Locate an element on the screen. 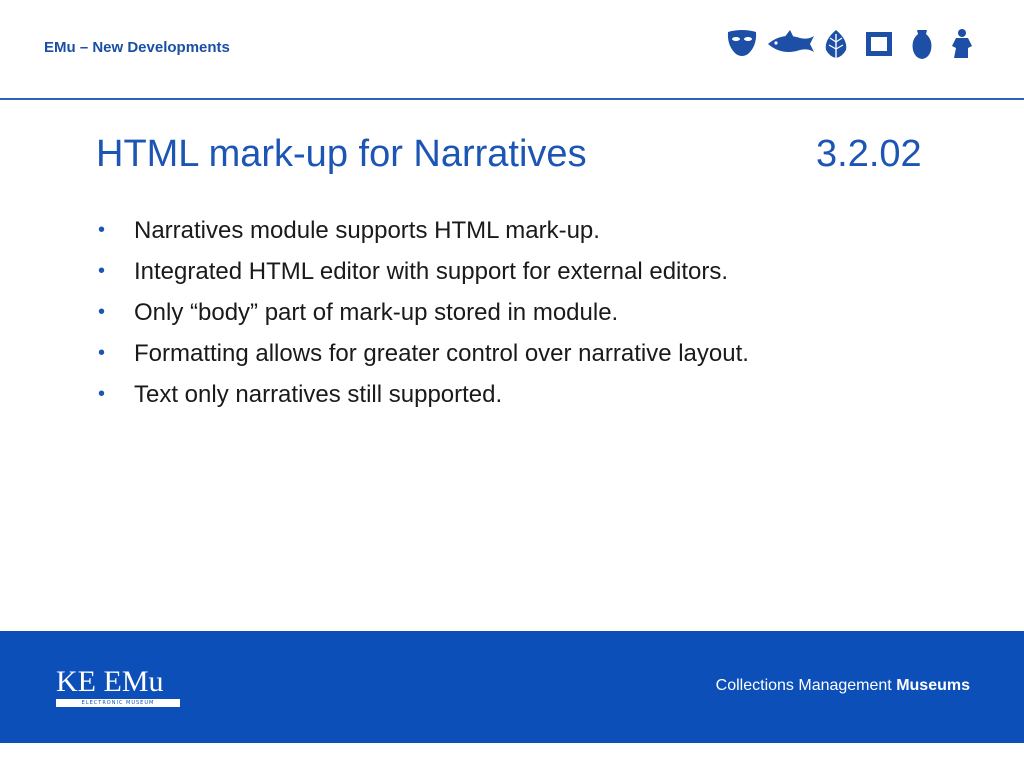  frame-icon is located at coordinates (879, 44).